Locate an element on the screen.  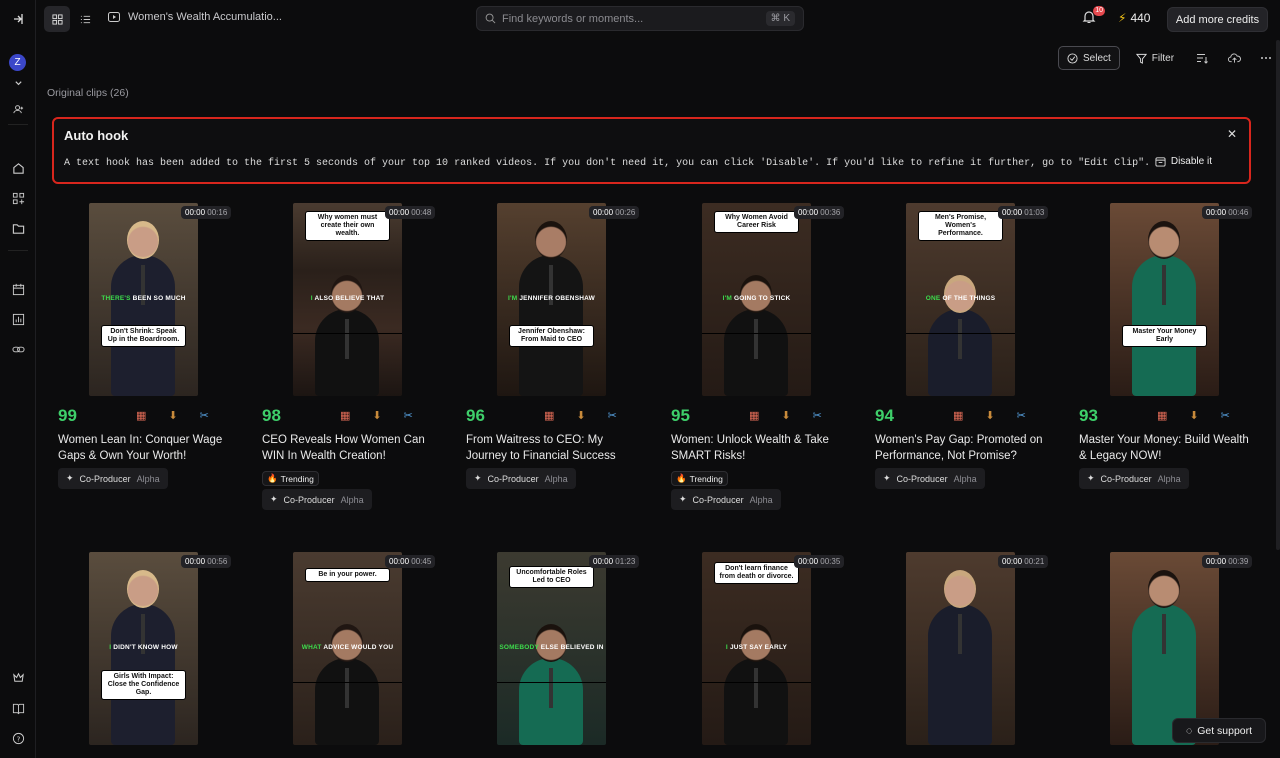
select-button: Select is located at coordinates (1089, 58).